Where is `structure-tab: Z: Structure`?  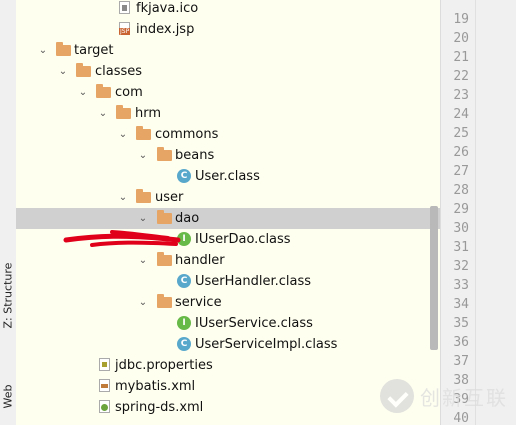 structure-tab: Z: Structure is located at coordinates (8, 296).